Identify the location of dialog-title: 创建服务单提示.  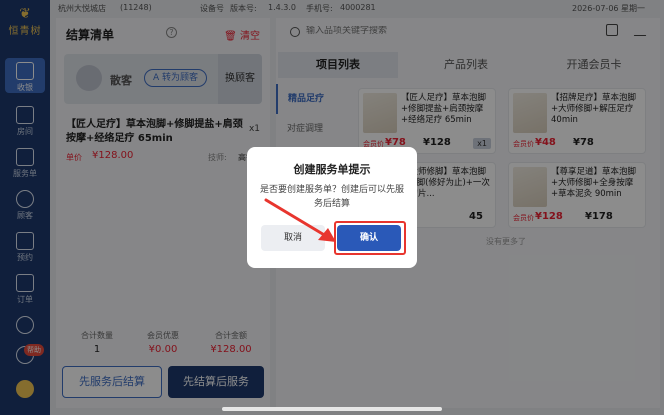
(332, 169).